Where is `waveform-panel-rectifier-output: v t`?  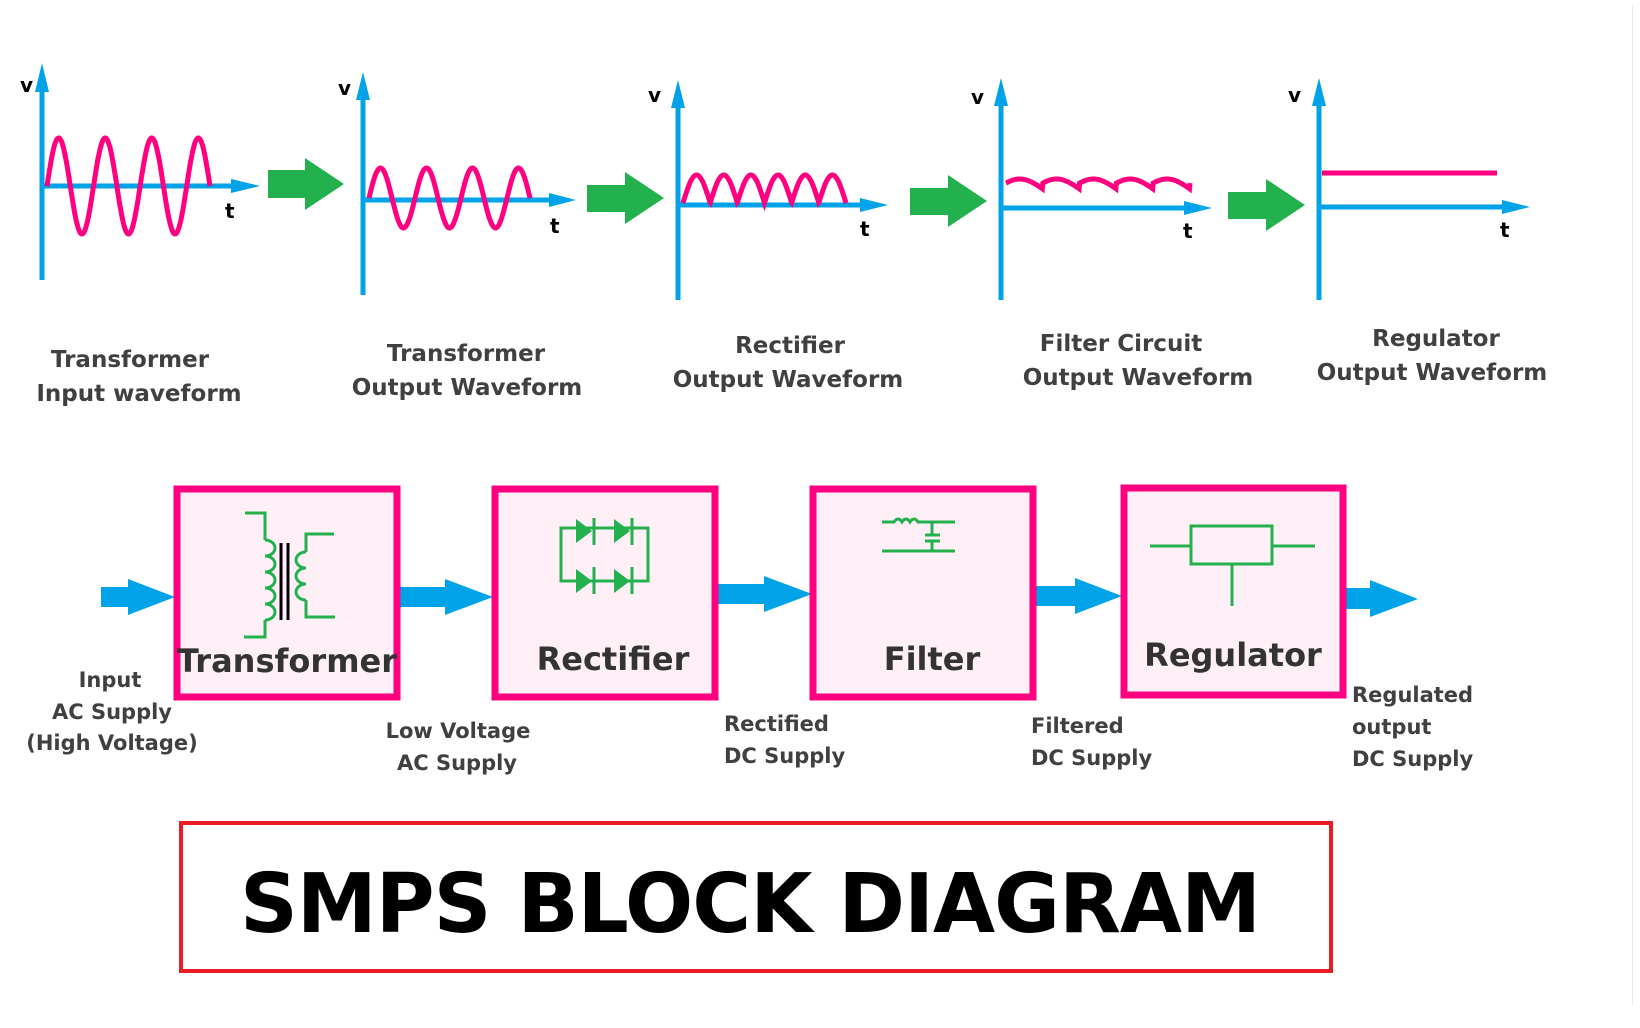 waveform-panel-rectifier-output: v t is located at coordinates (768, 190).